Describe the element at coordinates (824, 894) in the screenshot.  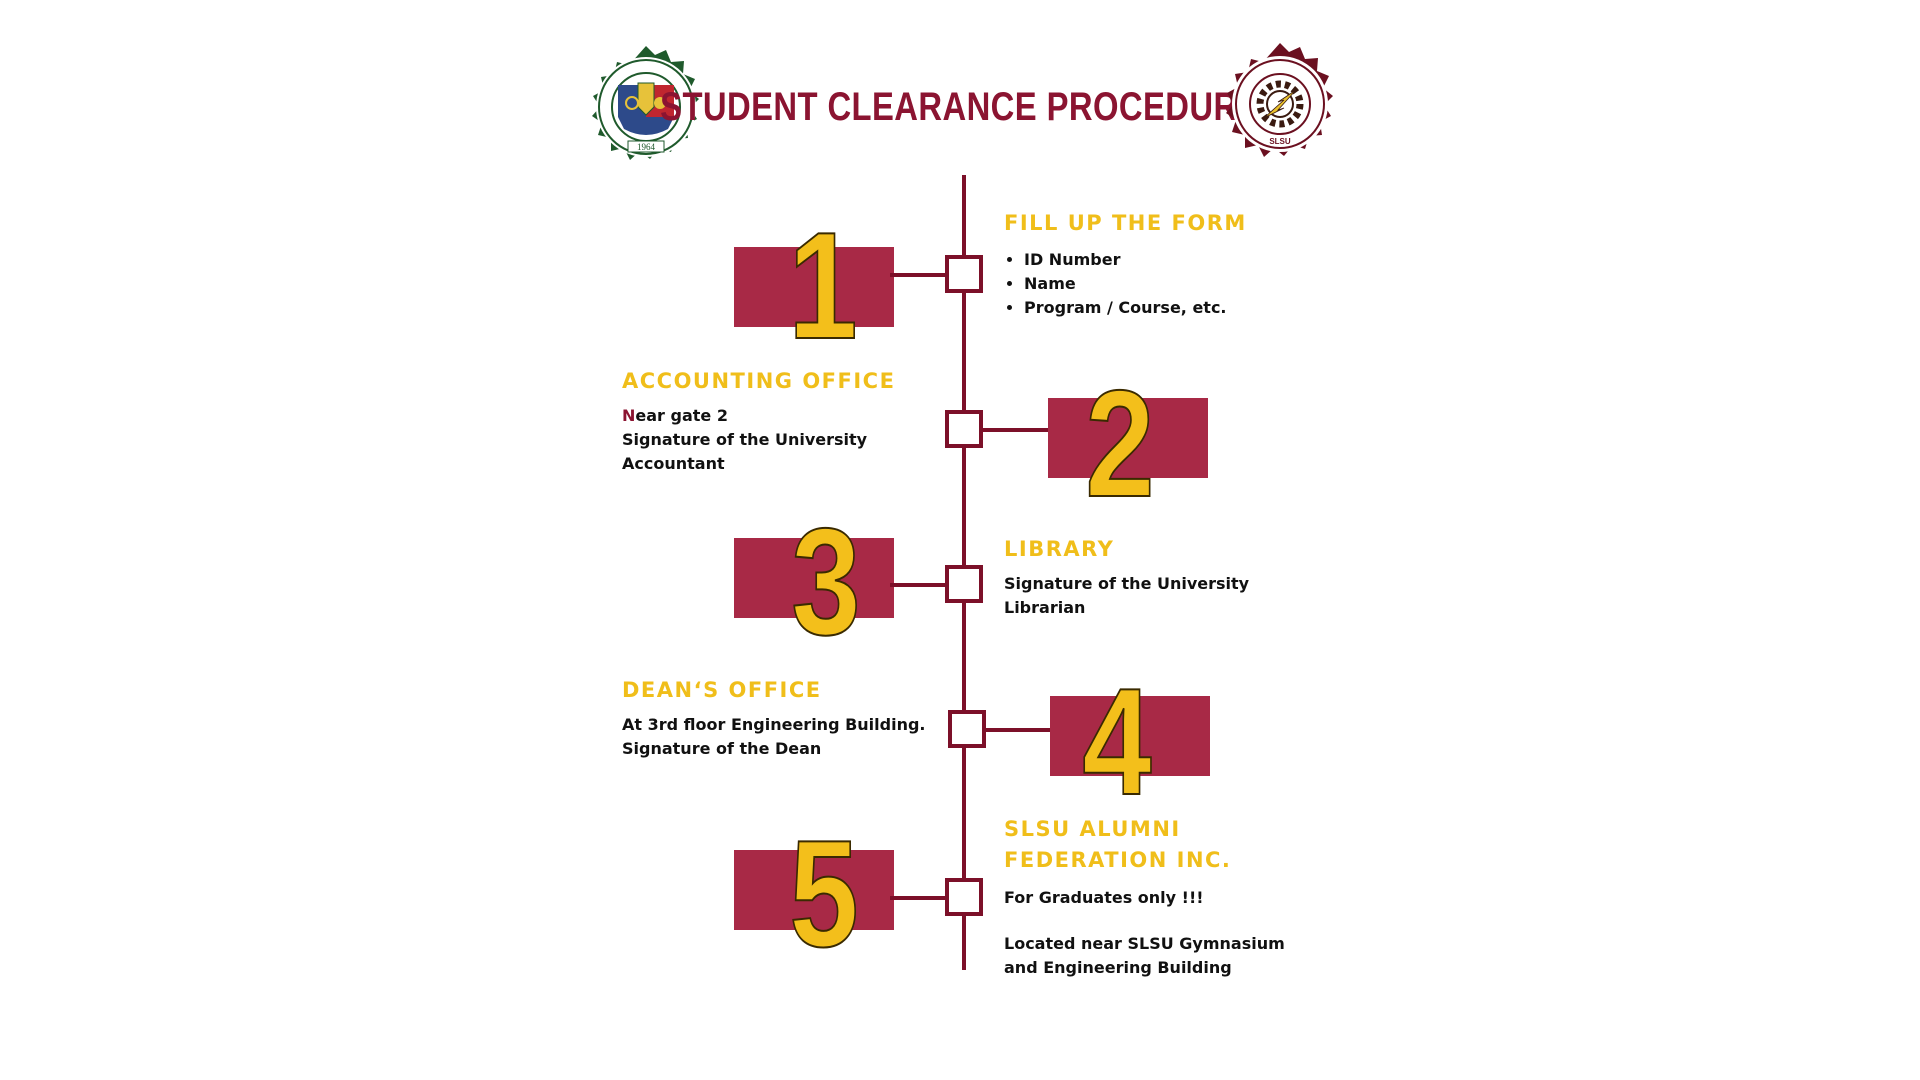
I see `step-5-number: 5` at that location.